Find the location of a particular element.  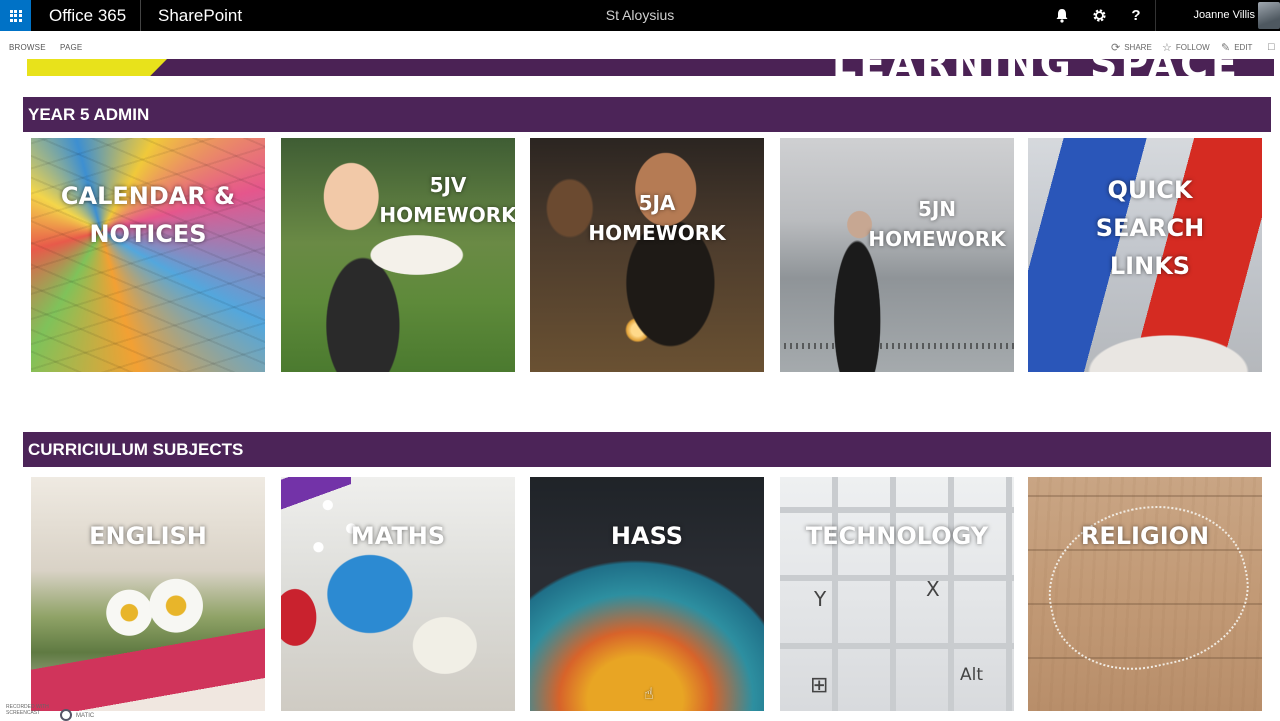

page-banner: LEARNING SPACE is located at coordinates (650, 67).